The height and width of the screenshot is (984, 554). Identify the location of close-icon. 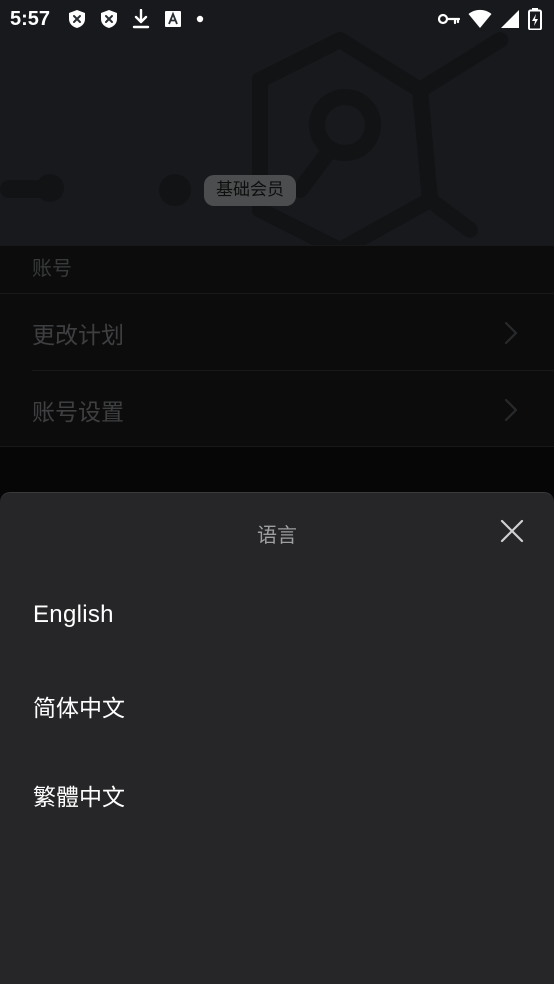
(512, 531).